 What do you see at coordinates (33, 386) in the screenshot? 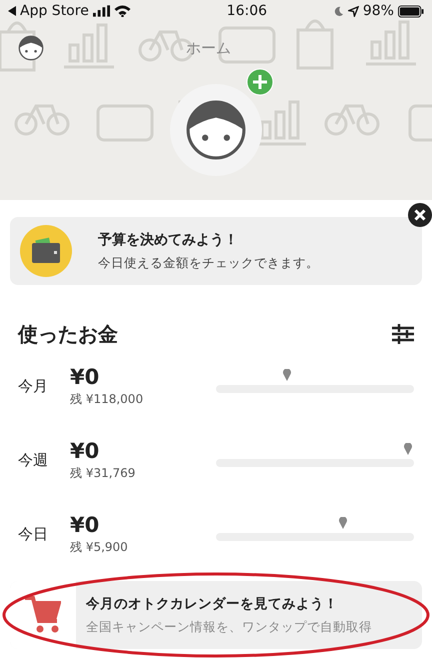
I see `period-label: 今月` at bounding box center [33, 386].